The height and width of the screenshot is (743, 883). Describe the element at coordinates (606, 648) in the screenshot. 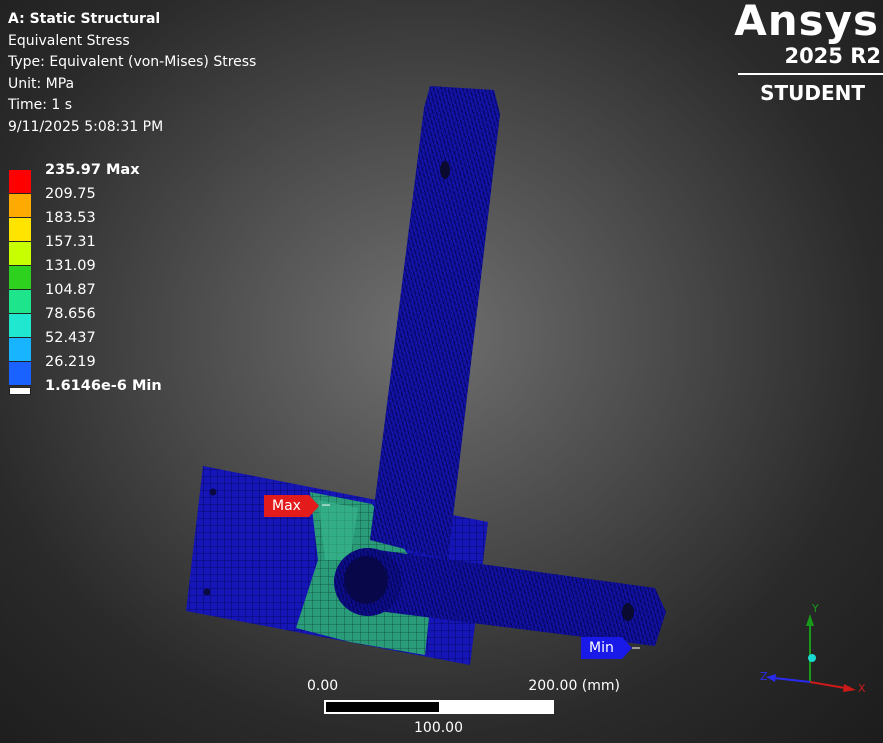

I see `min-probe-label: Min` at that location.